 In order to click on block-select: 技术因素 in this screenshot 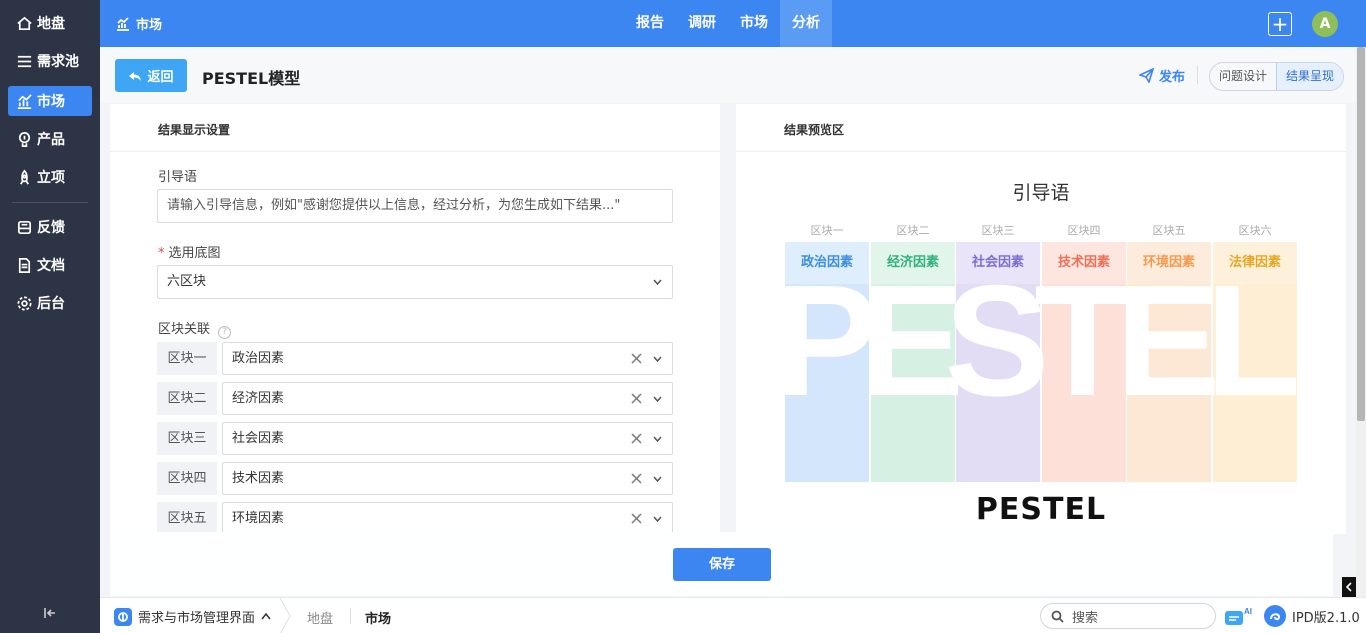, I will do `click(447, 478)`.